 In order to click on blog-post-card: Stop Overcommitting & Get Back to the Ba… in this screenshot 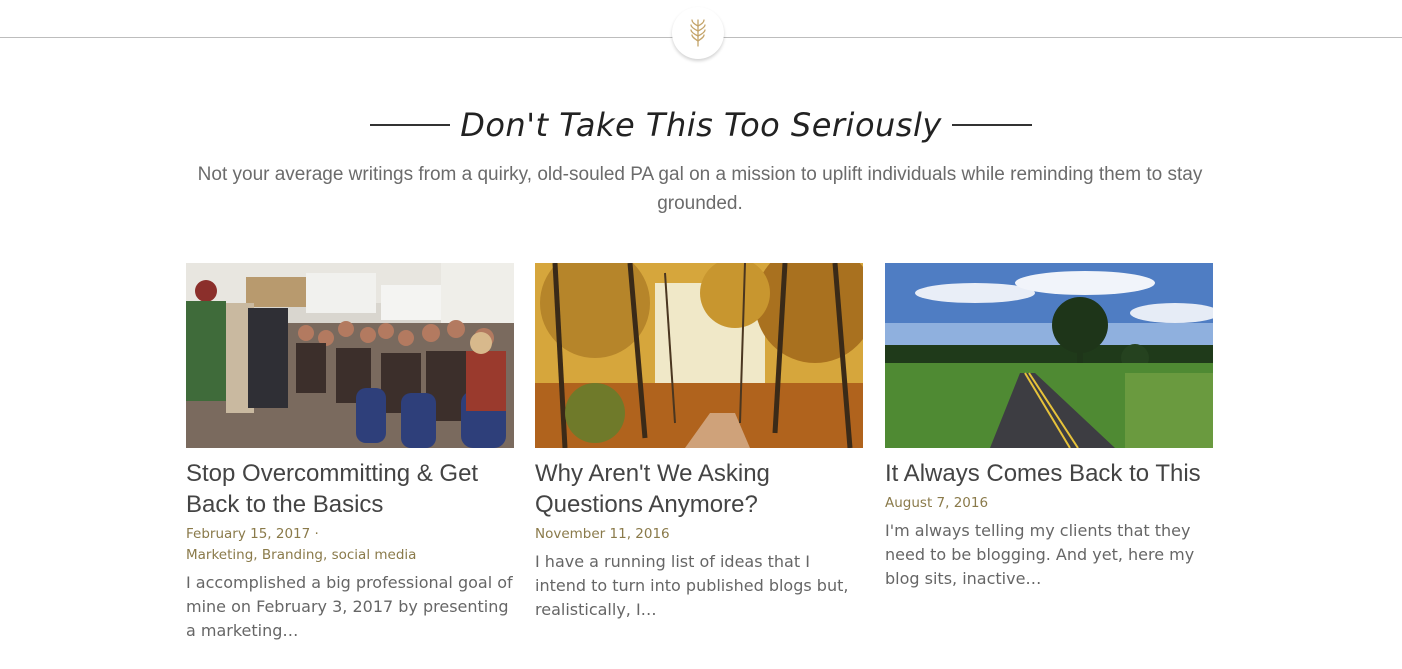, I will do `click(350, 453)`.